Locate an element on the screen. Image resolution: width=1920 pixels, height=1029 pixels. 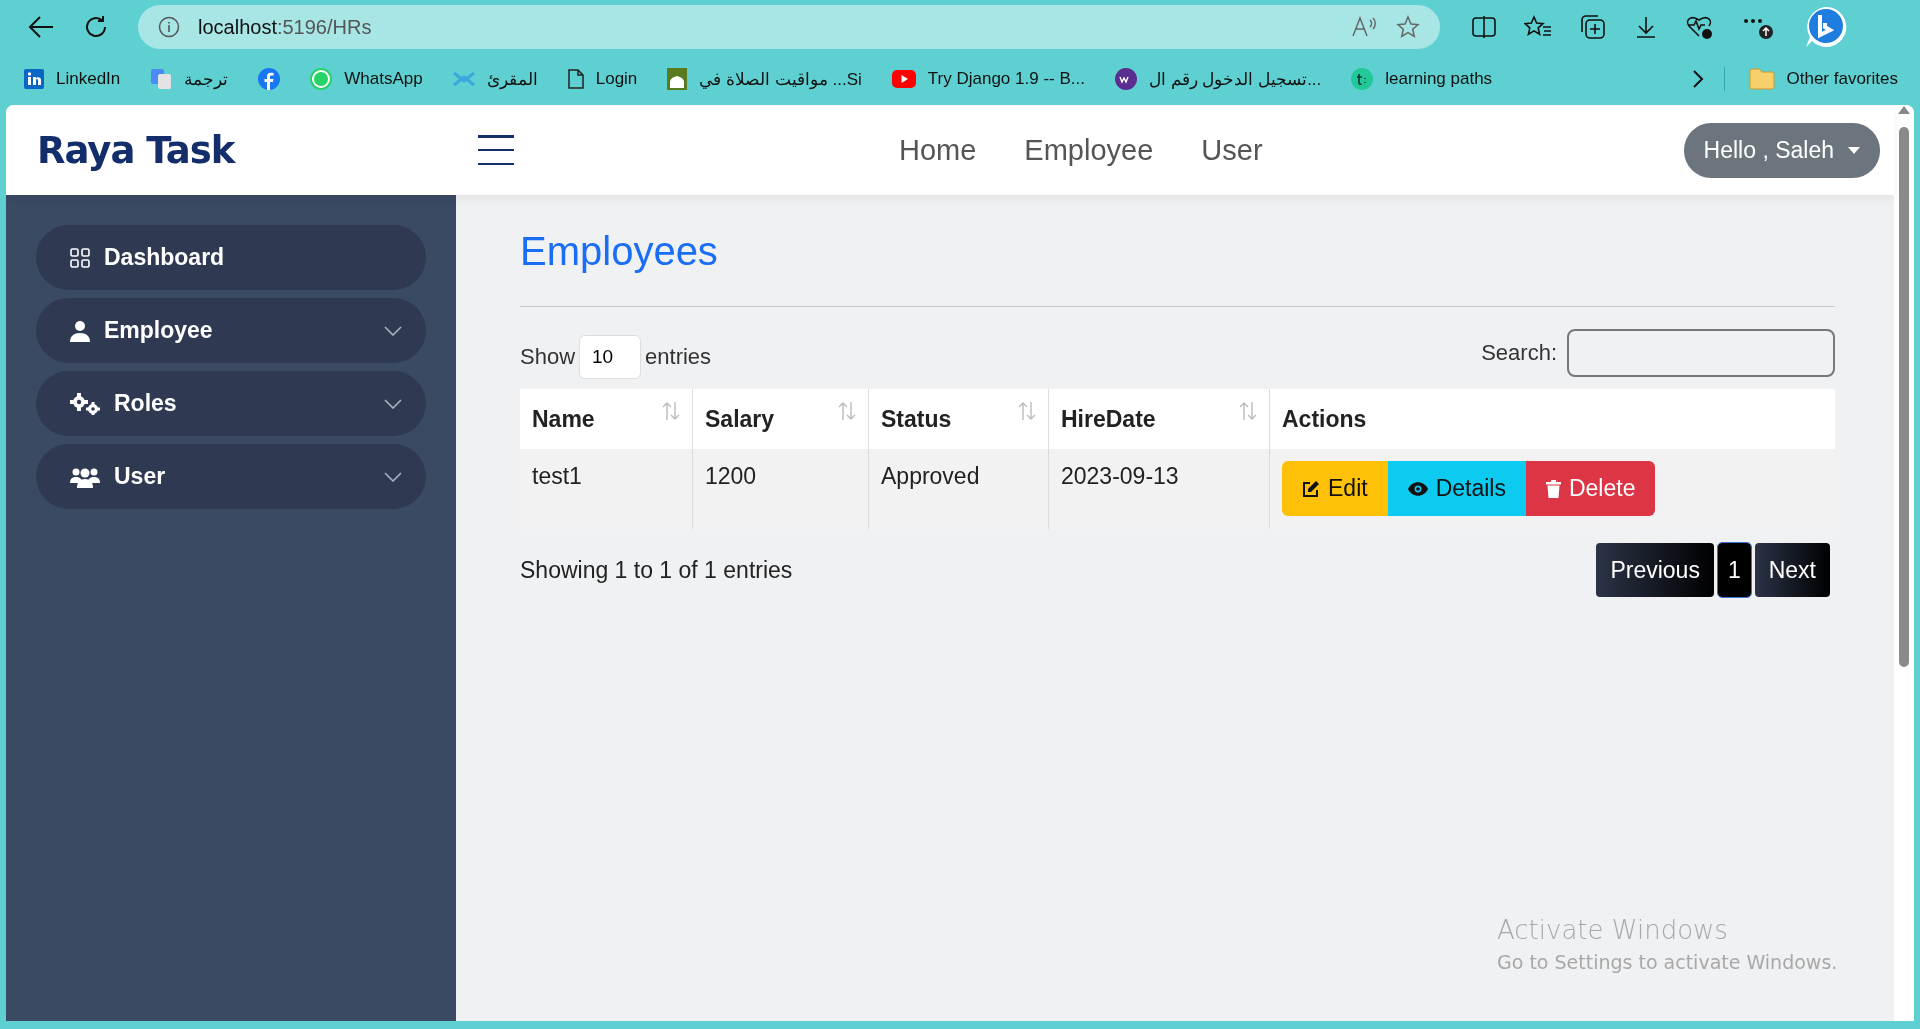
search-field is located at coordinates (1701, 353).